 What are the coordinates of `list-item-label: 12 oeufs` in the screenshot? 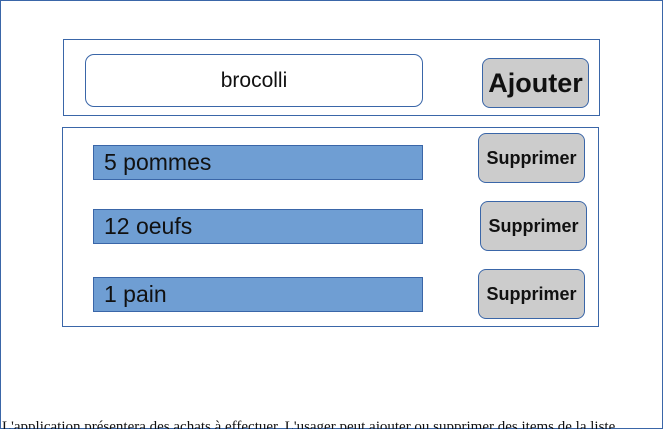 It's located at (258, 226).